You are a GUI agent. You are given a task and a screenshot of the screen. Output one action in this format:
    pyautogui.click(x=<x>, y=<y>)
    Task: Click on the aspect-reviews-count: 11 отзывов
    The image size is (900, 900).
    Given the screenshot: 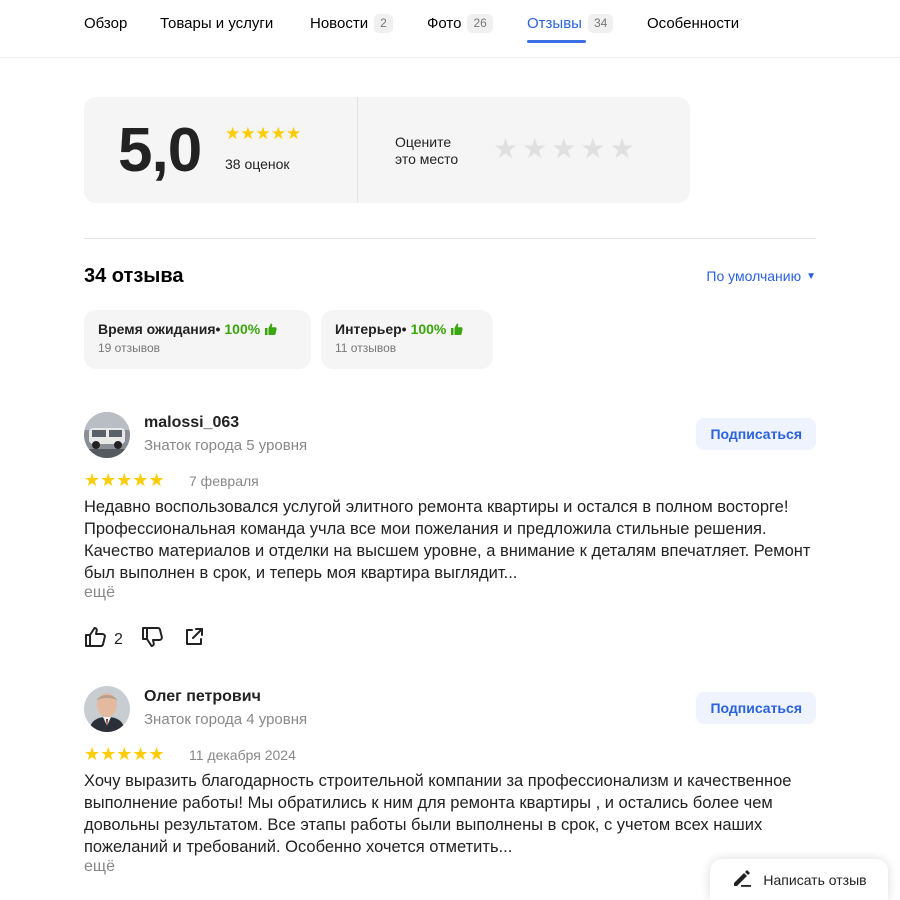 What is the action you would take?
    pyautogui.click(x=366, y=348)
    